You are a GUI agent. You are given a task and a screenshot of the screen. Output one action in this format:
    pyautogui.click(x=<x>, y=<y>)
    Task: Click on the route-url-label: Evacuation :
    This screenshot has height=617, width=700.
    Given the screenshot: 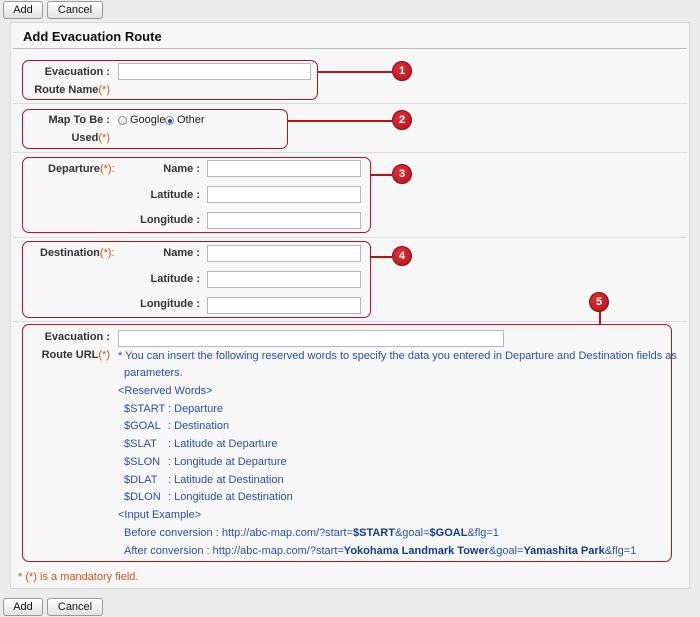 What is the action you would take?
    pyautogui.click(x=70, y=337)
    